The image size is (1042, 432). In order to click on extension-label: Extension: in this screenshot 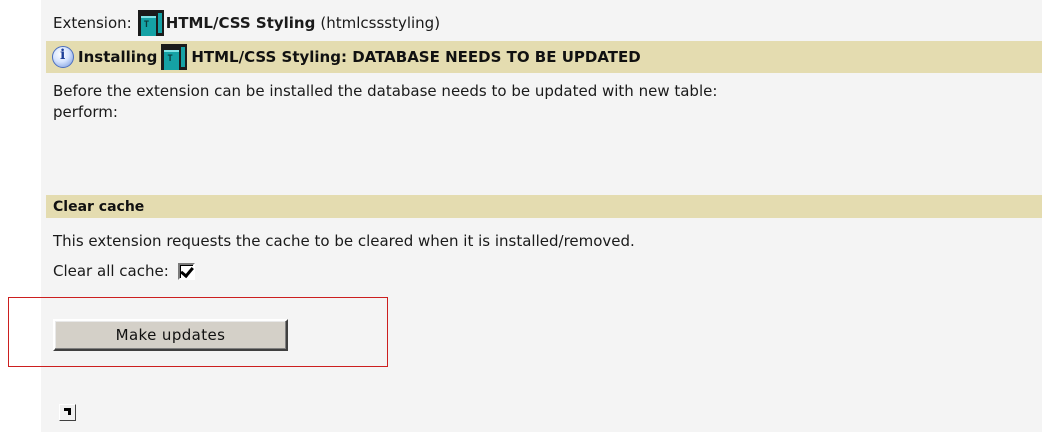, I will do `click(92, 23)`.